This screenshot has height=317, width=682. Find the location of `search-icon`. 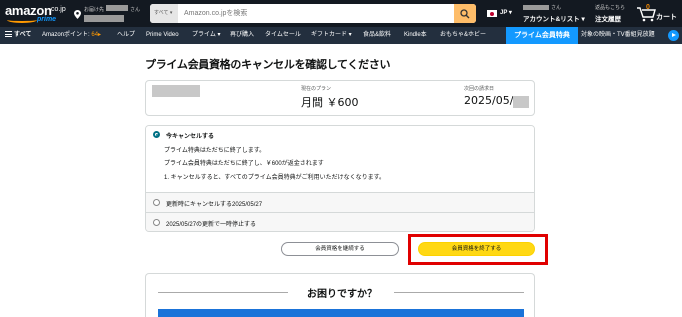

search-icon is located at coordinates (465, 14).